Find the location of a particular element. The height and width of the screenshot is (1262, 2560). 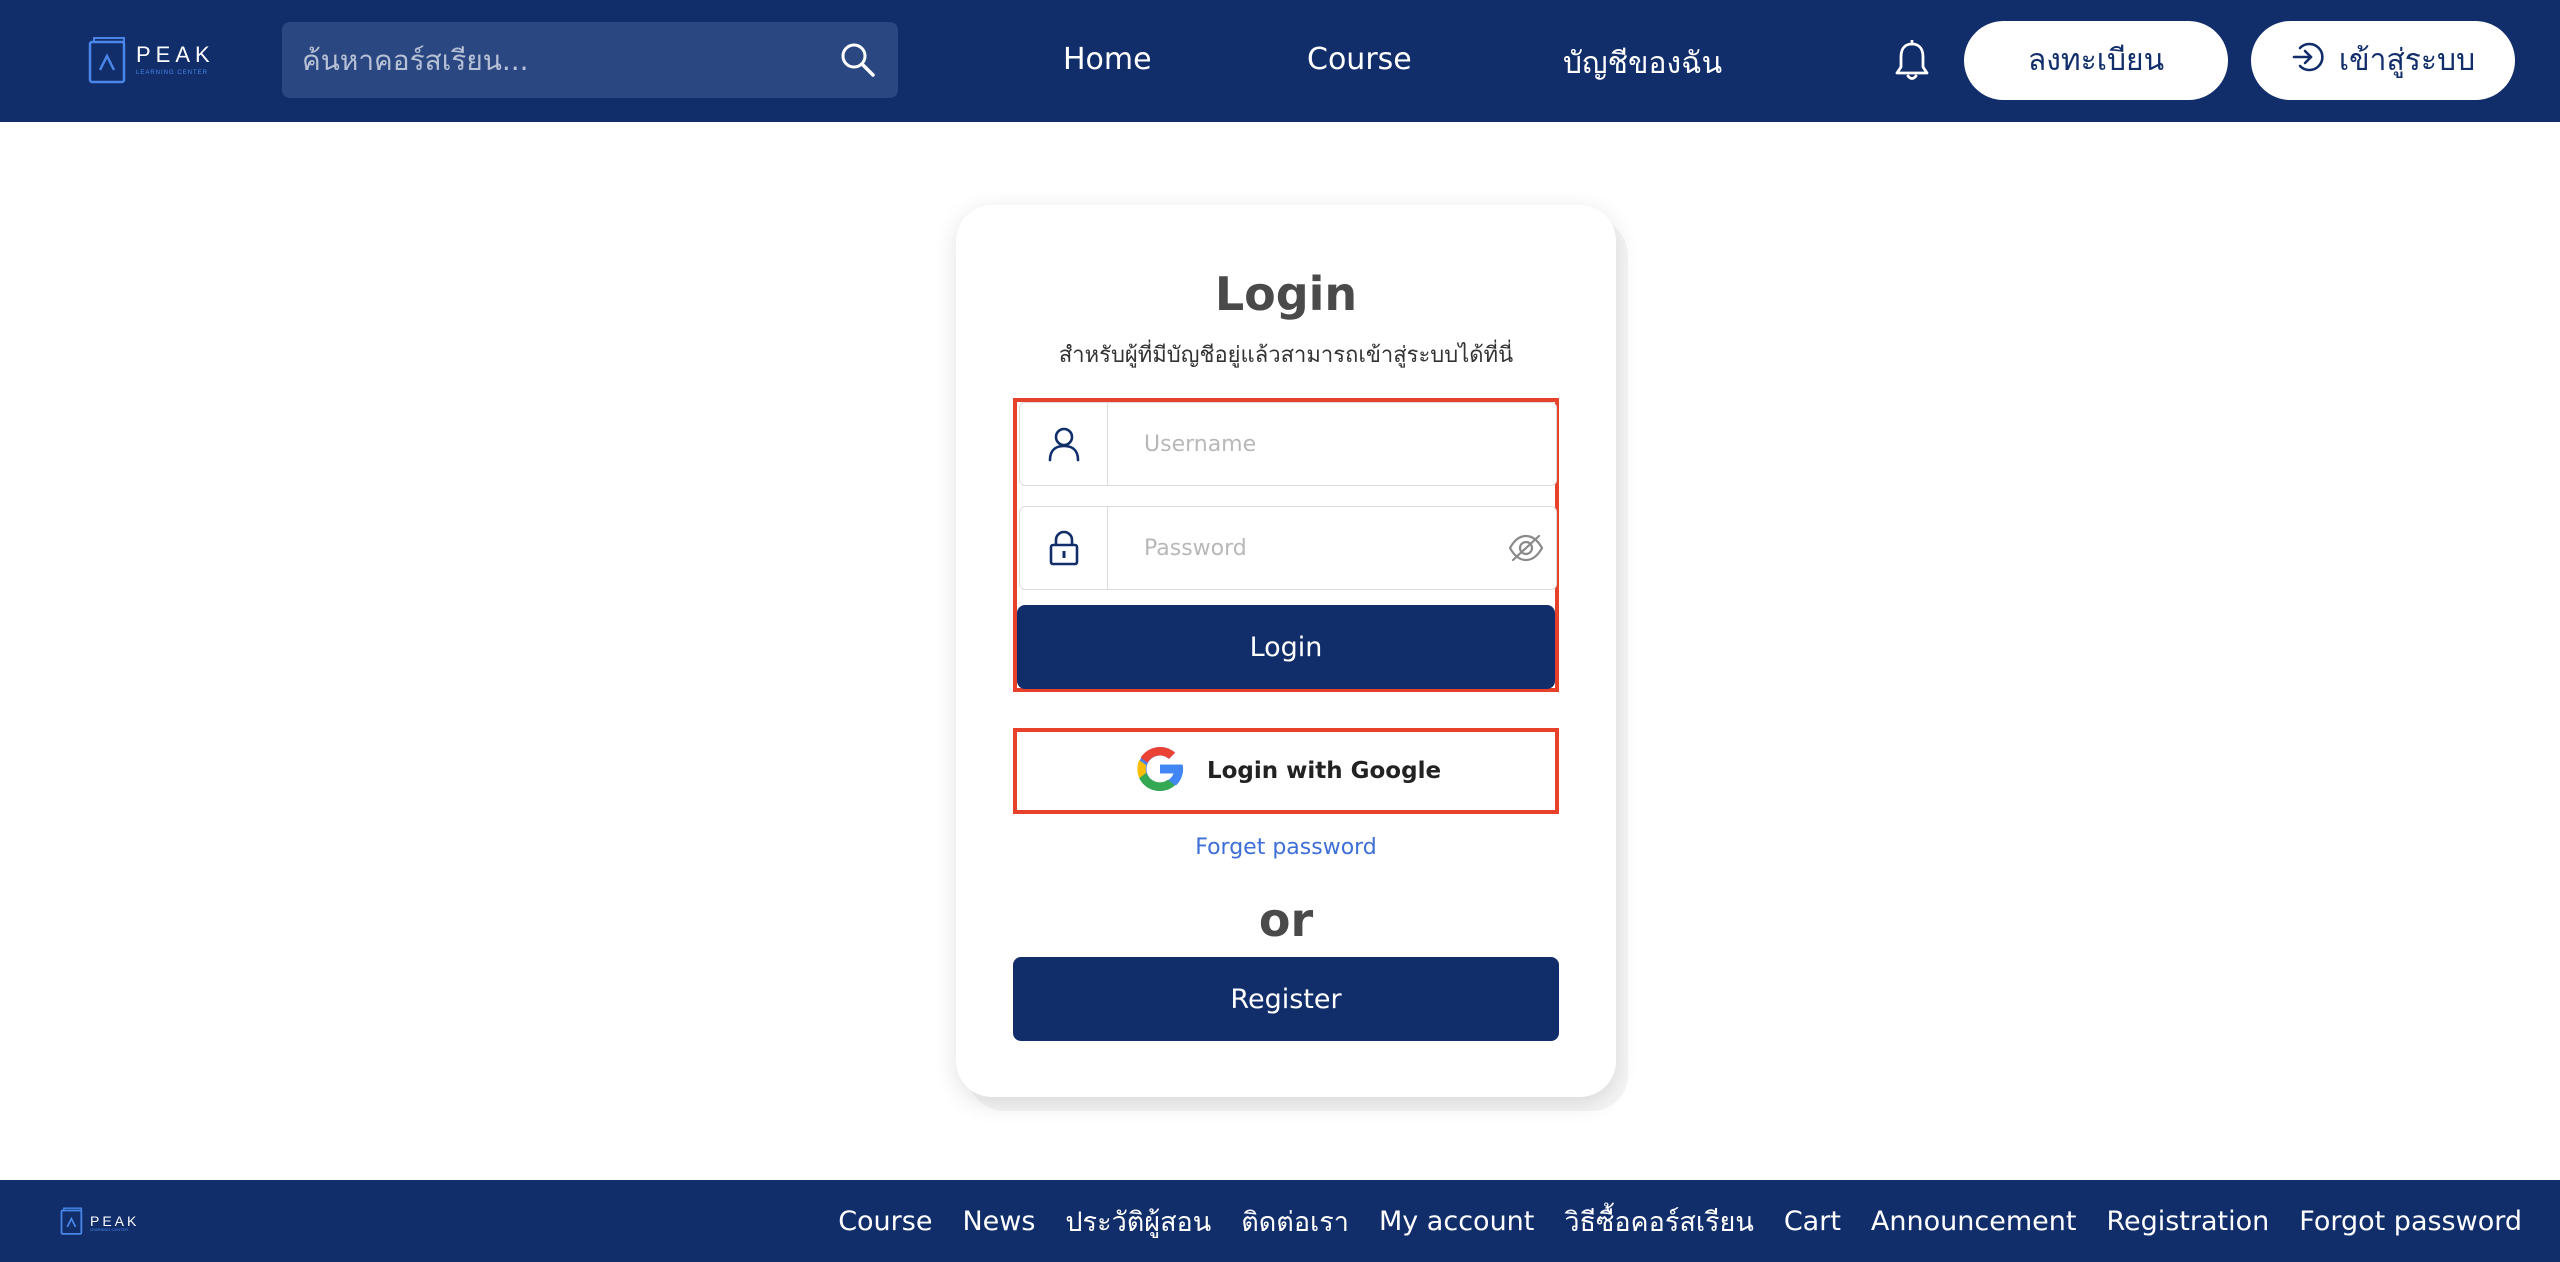

header-login-label: เข้าสู่ระบบ is located at coordinates (2407, 60).